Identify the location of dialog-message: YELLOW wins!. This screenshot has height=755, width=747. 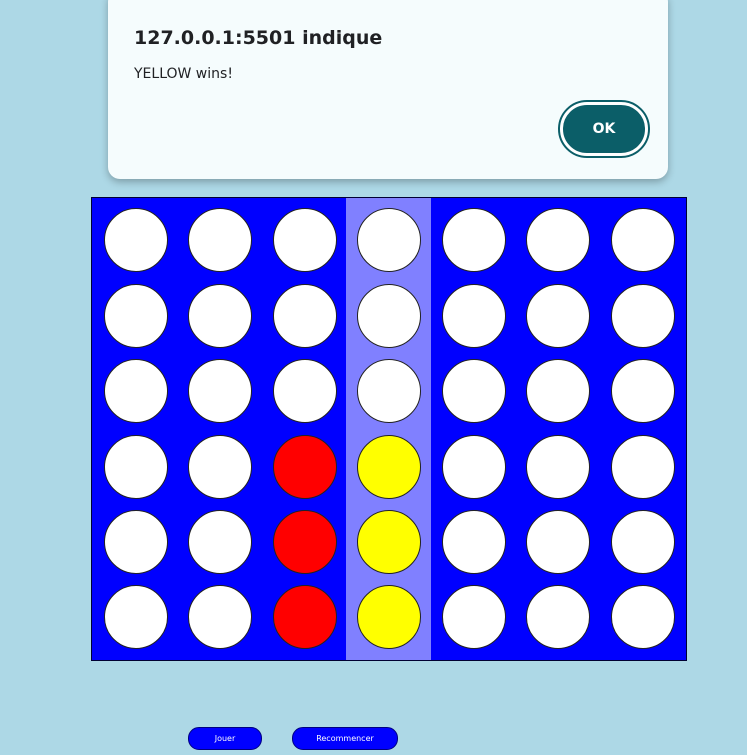
(183, 74).